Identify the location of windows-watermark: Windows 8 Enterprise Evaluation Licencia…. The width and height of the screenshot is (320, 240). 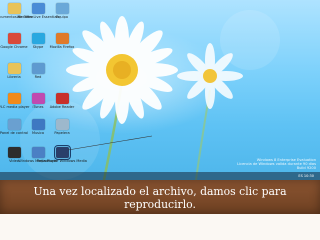
(276, 164).